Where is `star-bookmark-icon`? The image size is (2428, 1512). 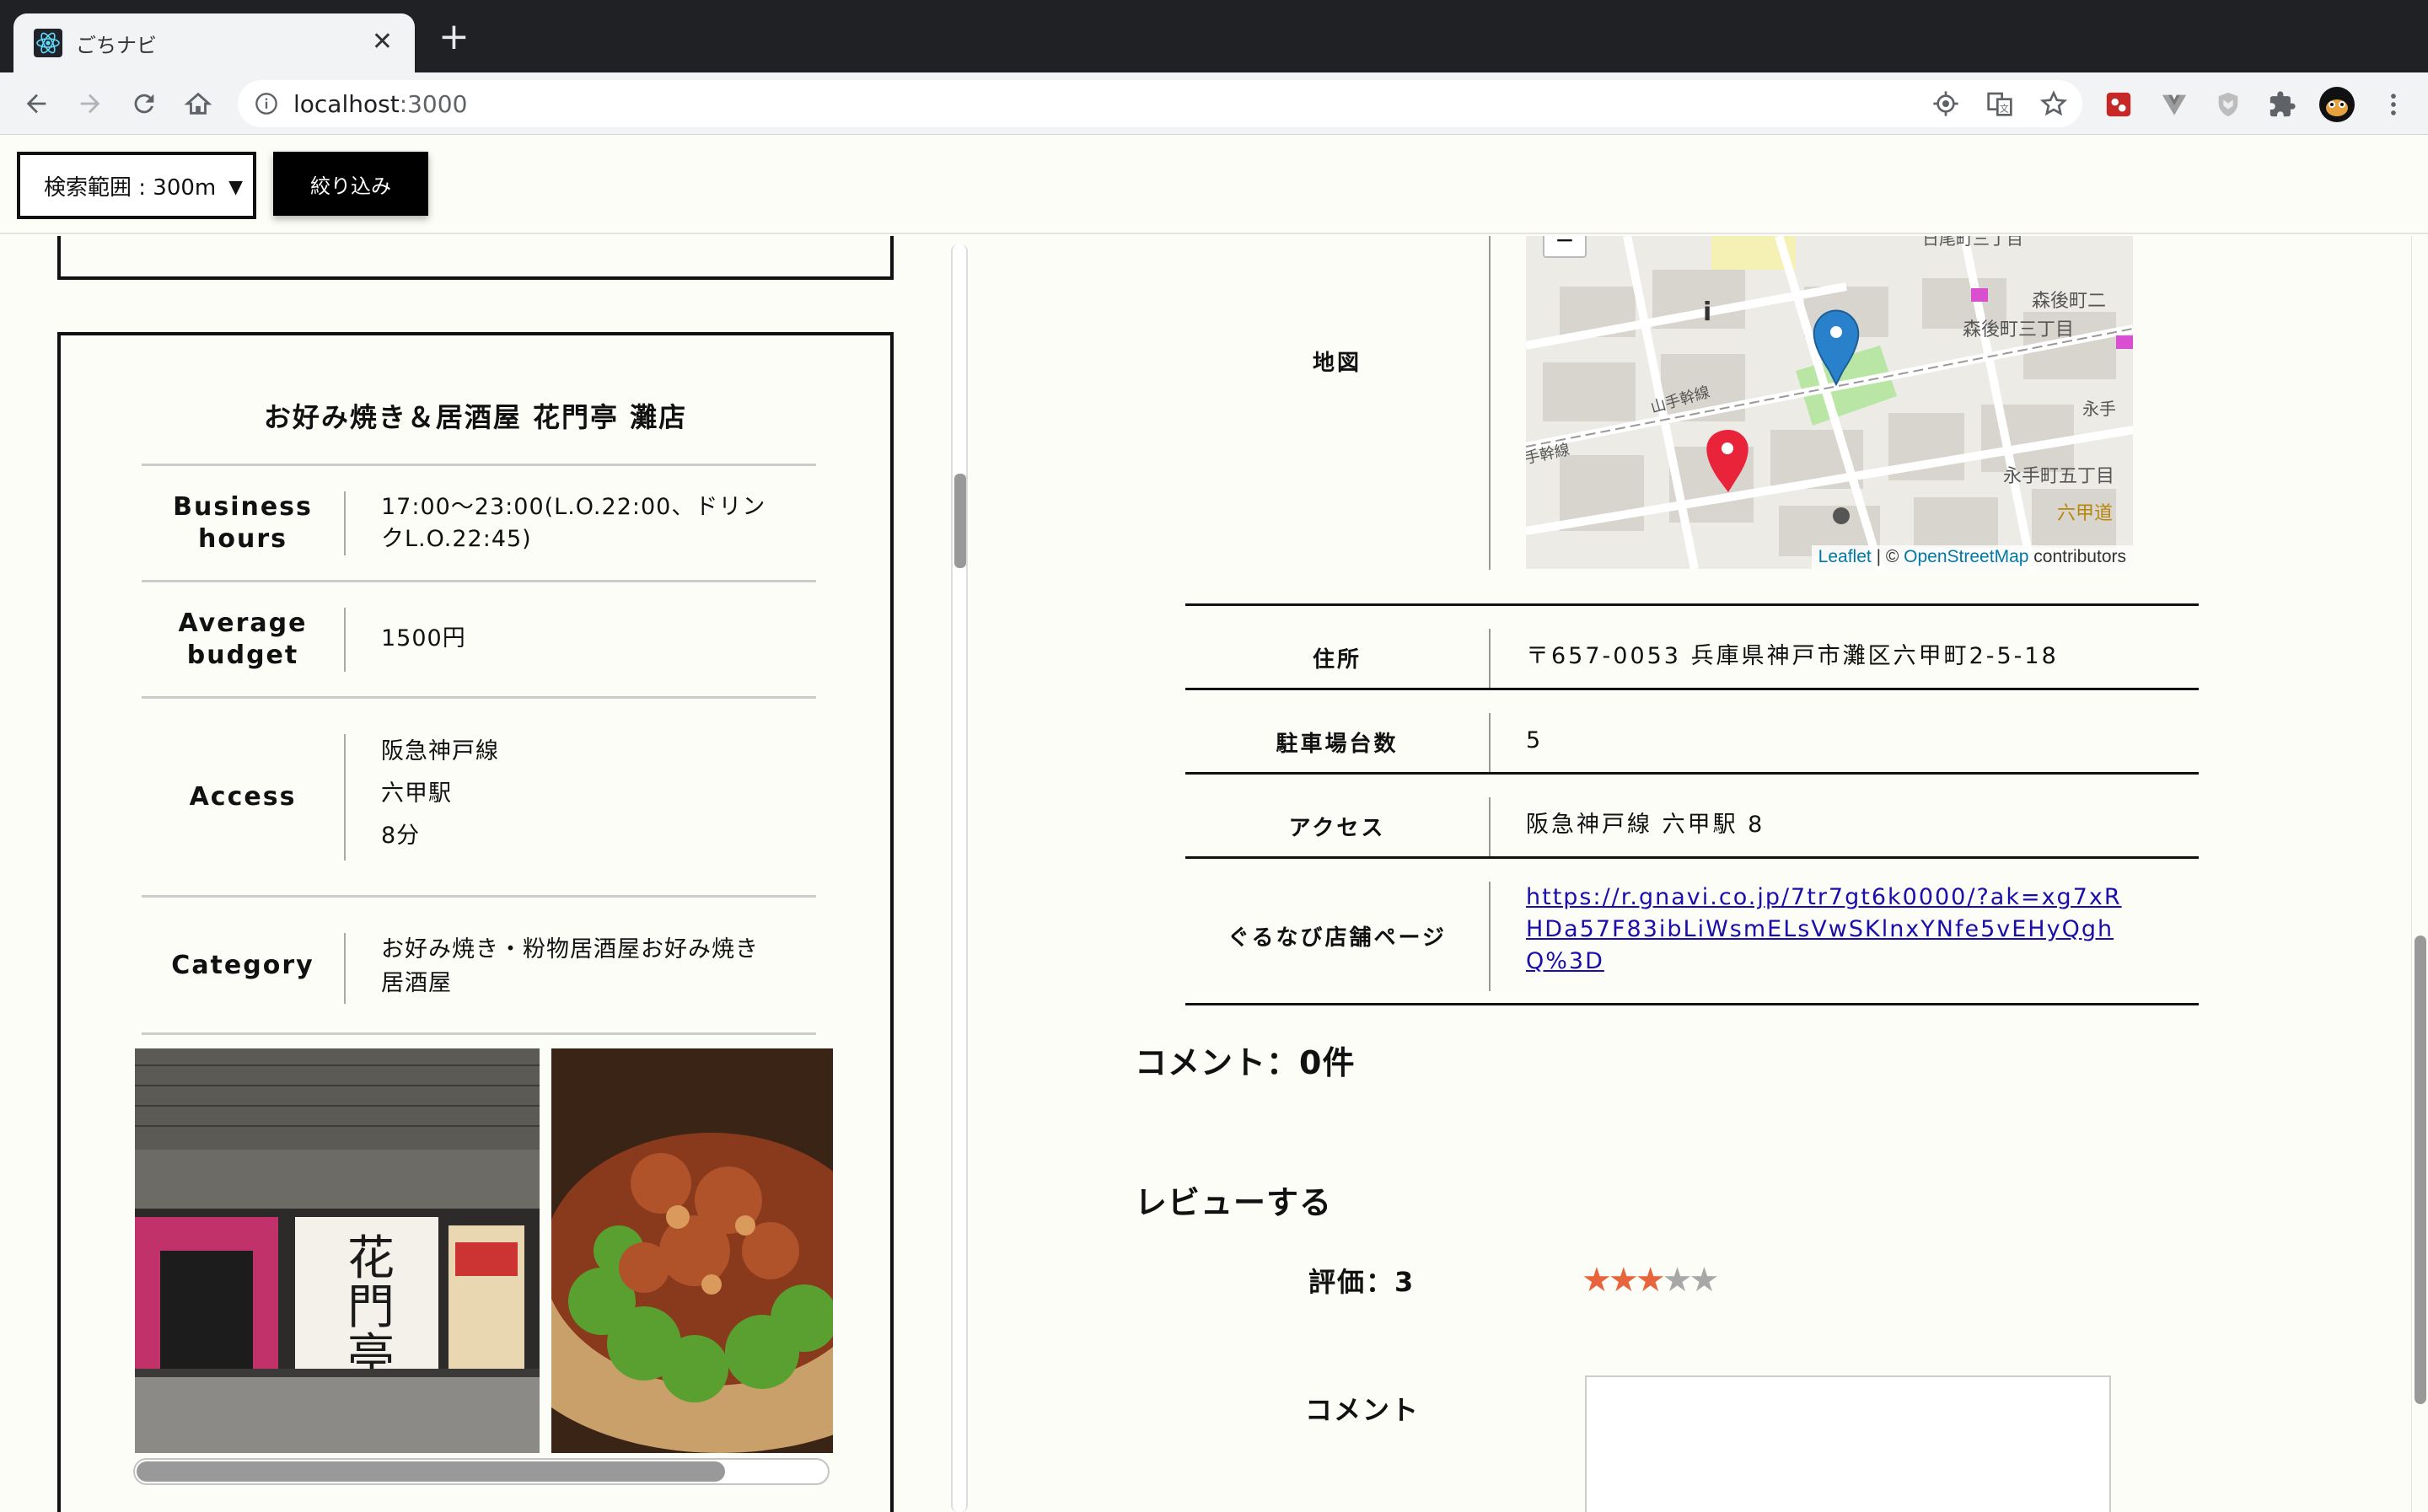
star-bookmark-icon is located at coordinates (2053, 103).